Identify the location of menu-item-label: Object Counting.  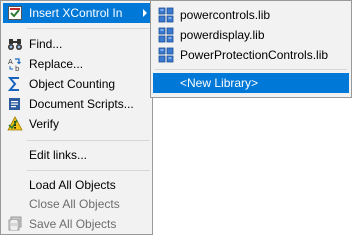
(72, 84).